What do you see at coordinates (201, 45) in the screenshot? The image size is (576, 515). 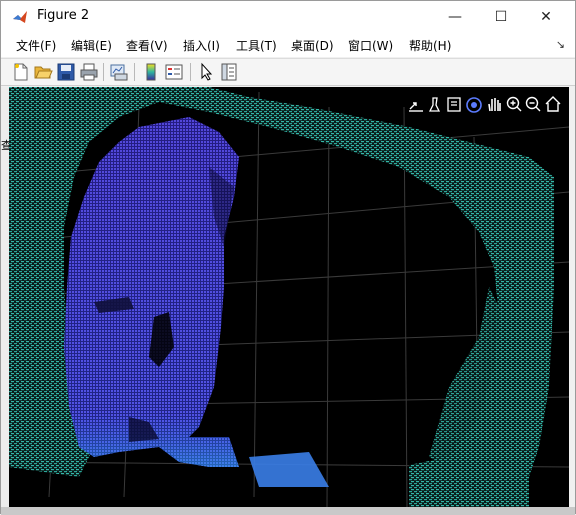 I see `menu-insert: 插入(I)` at bounding box center [201, 45].